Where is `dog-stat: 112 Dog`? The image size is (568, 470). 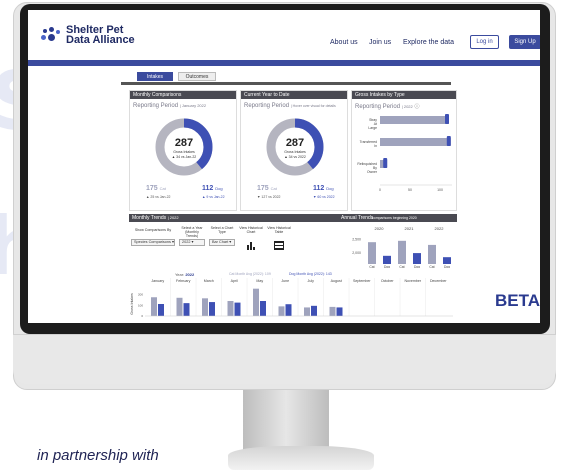
dog-stat: 112 Dog is located at coordinates (323, 188).